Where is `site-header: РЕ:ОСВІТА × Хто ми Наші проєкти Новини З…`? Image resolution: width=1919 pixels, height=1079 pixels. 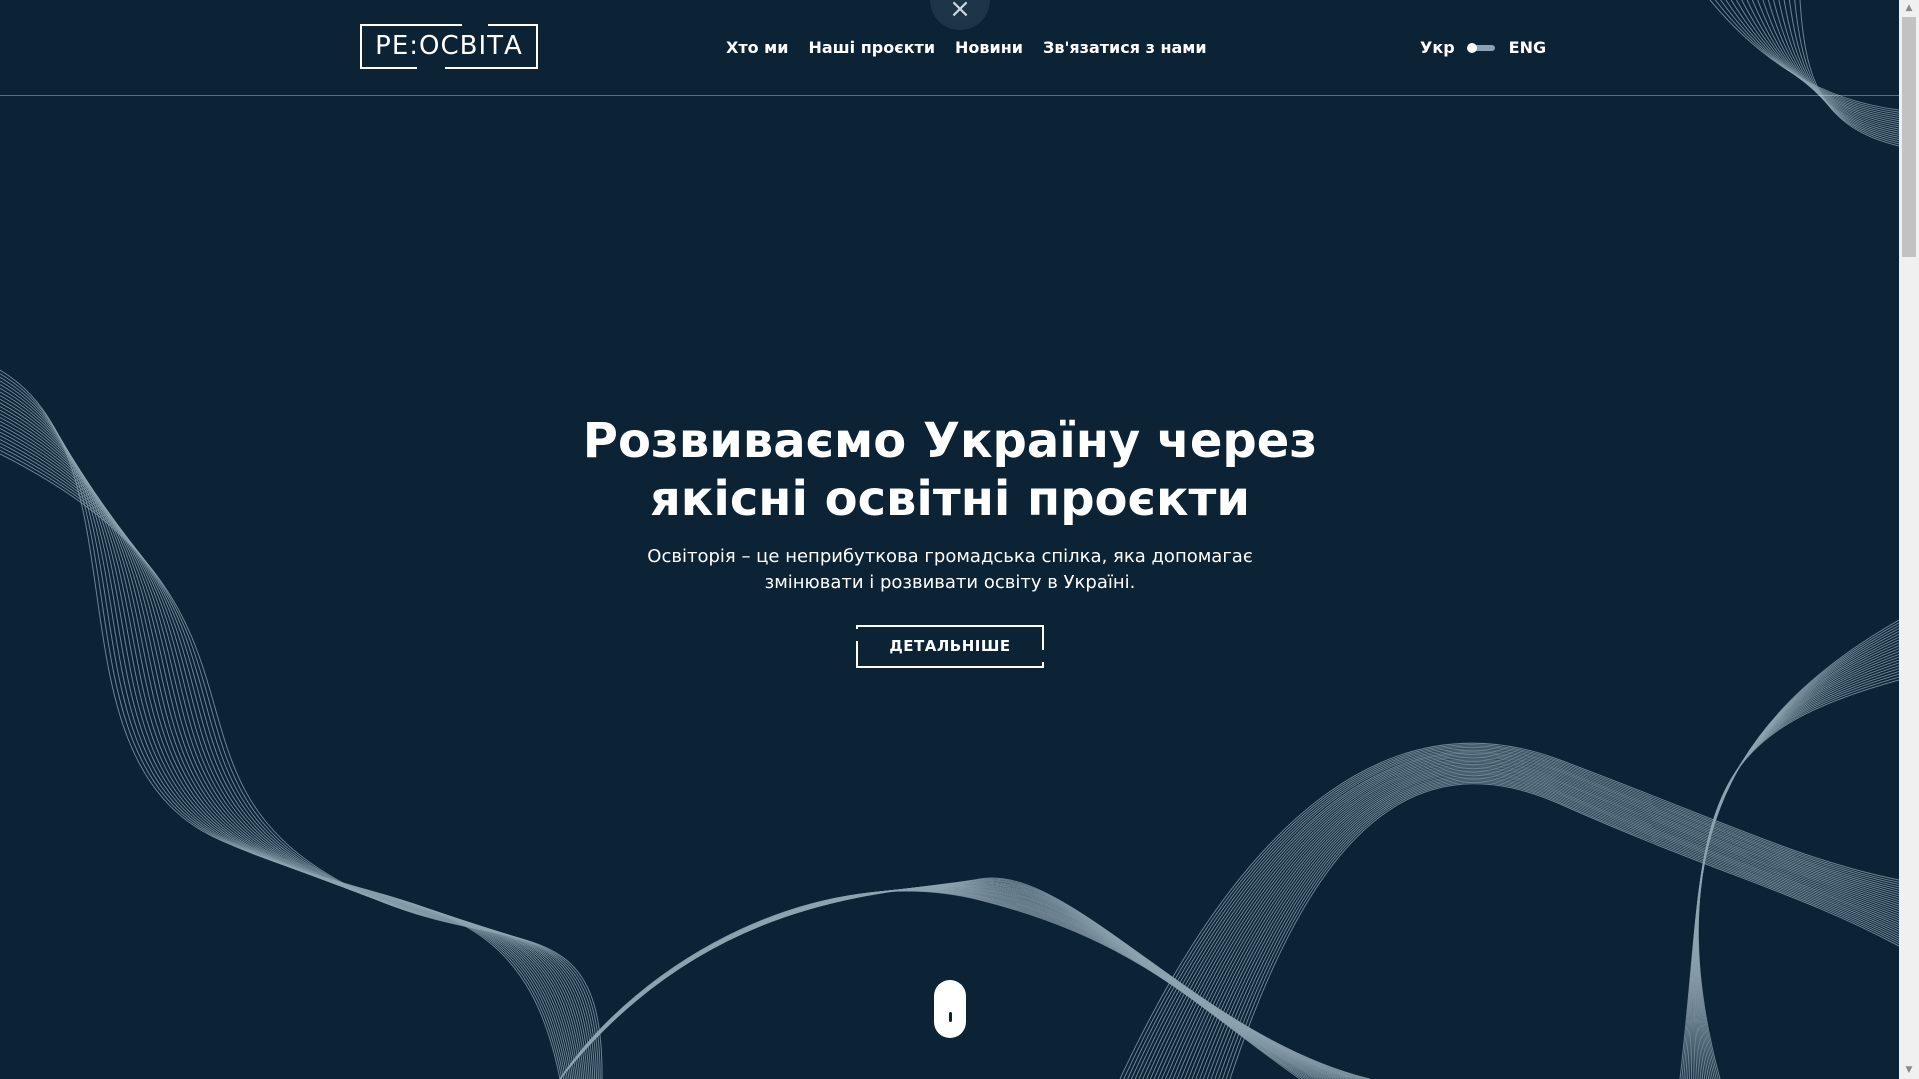 site-header: РЕ:ОСВІТА × Хто ми Наші проєкти Новини З… is located at coordinates (949, 48).